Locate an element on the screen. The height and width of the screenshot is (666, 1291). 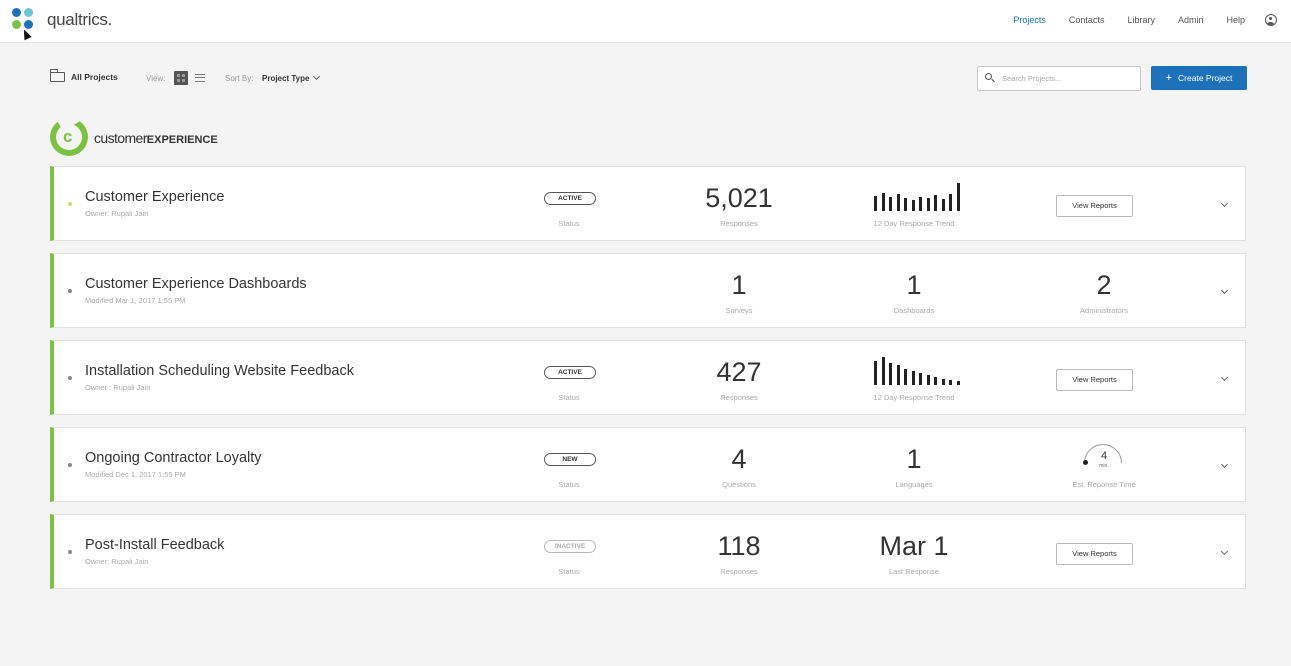
all-projects-button: All Projects is located at coordinates (84, 75).